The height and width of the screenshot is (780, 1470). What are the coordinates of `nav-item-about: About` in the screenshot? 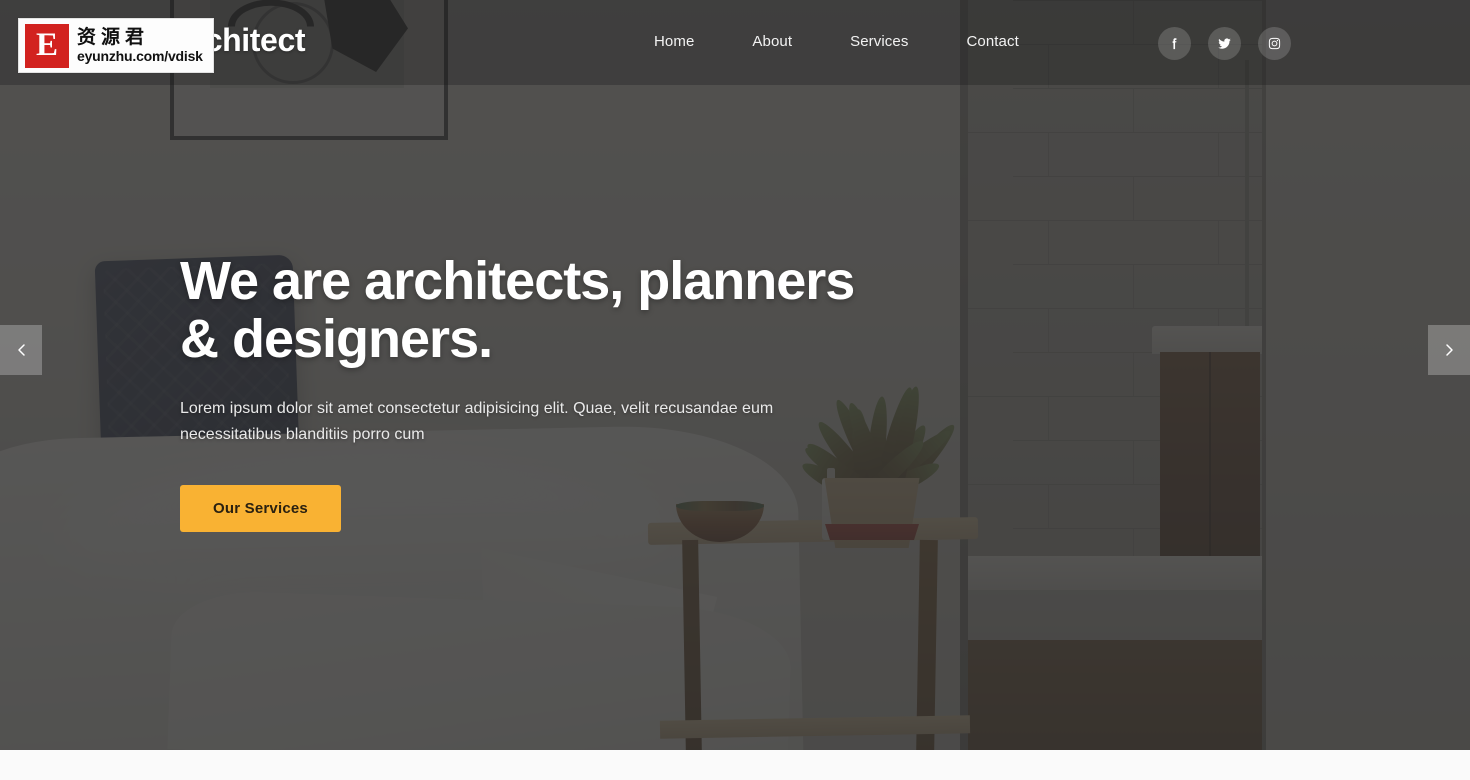 It's located at (772, 42).